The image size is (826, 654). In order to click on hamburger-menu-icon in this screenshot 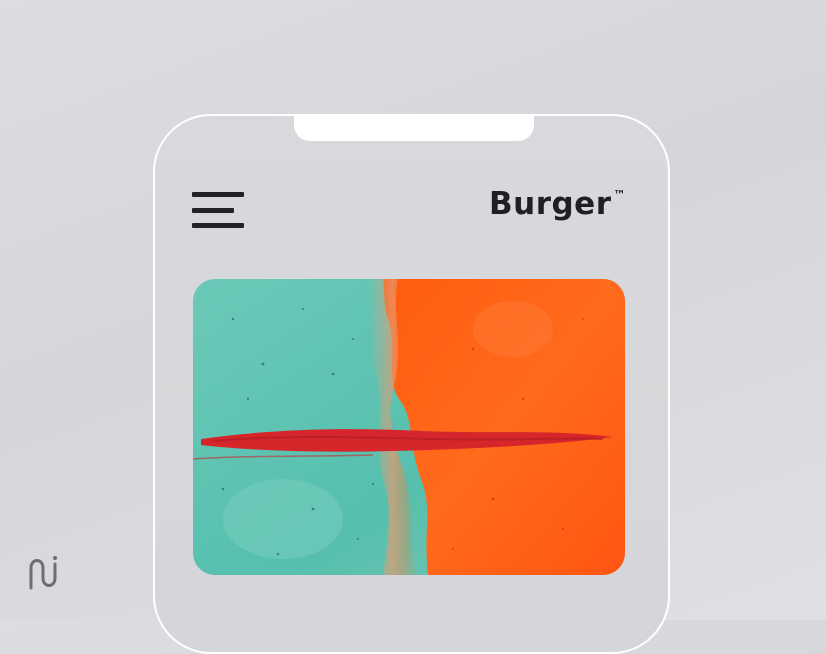, I will do `click(219, 210)`.